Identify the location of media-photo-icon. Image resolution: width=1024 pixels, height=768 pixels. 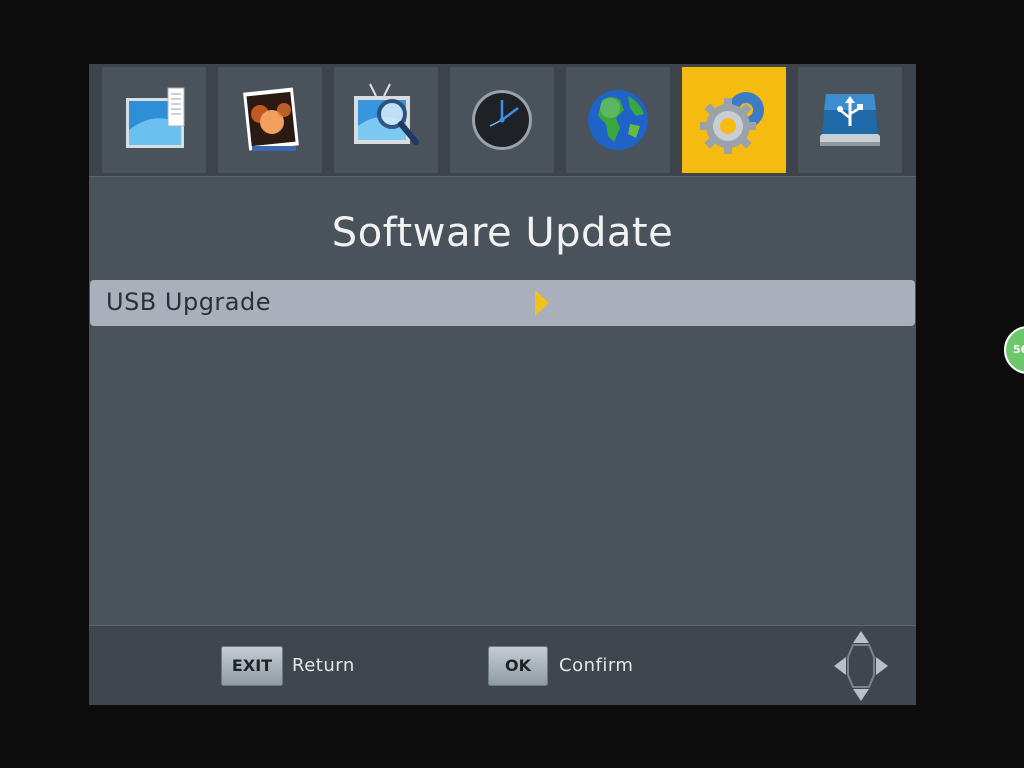
(271, 119).